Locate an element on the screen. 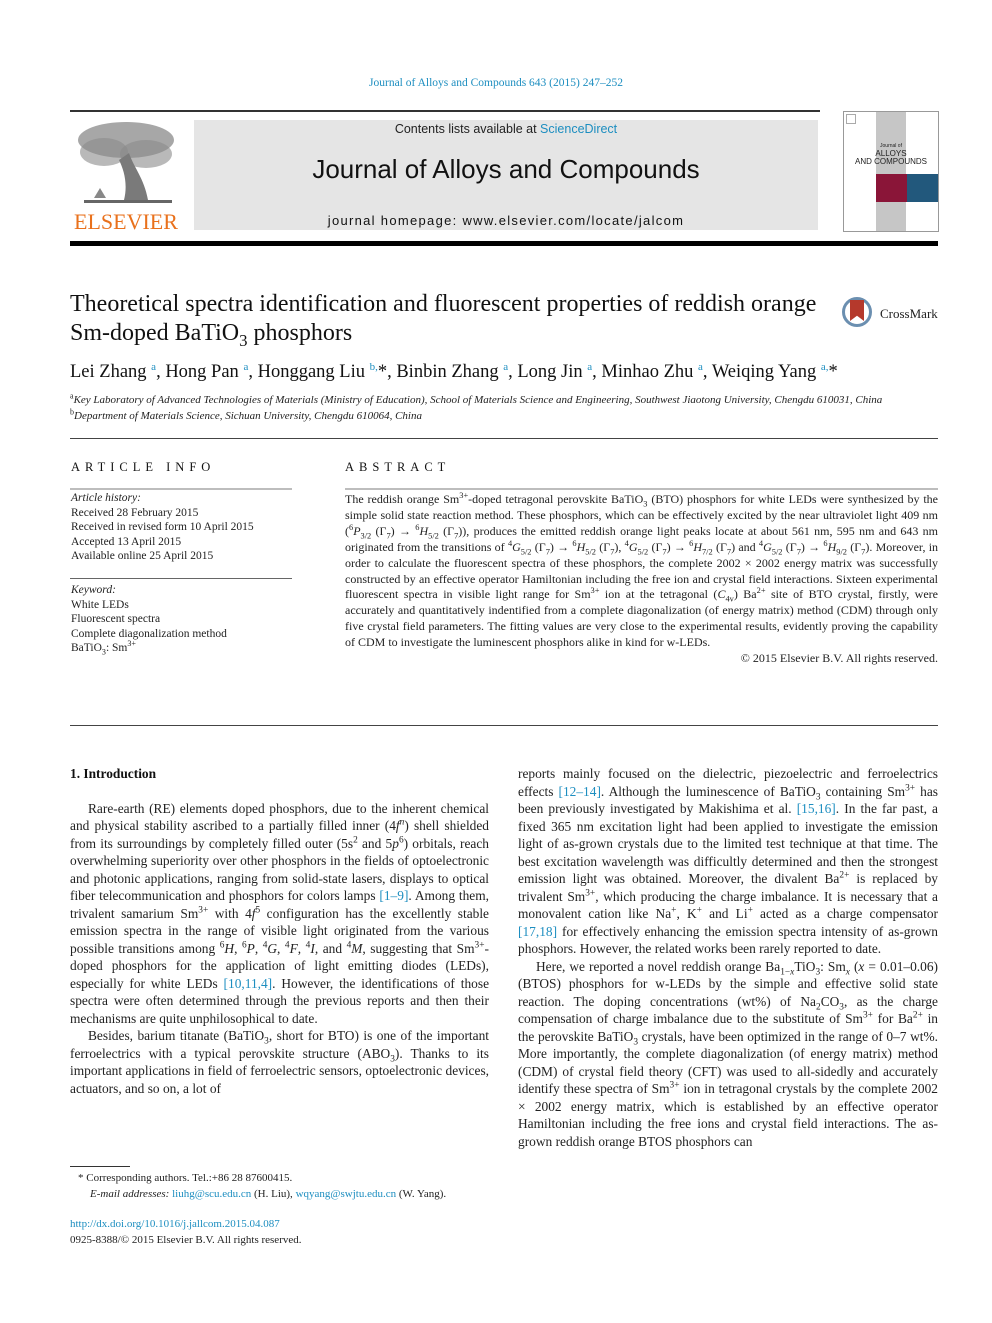 This screenshot has width=992, height=1323. elsevier-wordmark: ELSEVIER is located at coordinates (126, 221).